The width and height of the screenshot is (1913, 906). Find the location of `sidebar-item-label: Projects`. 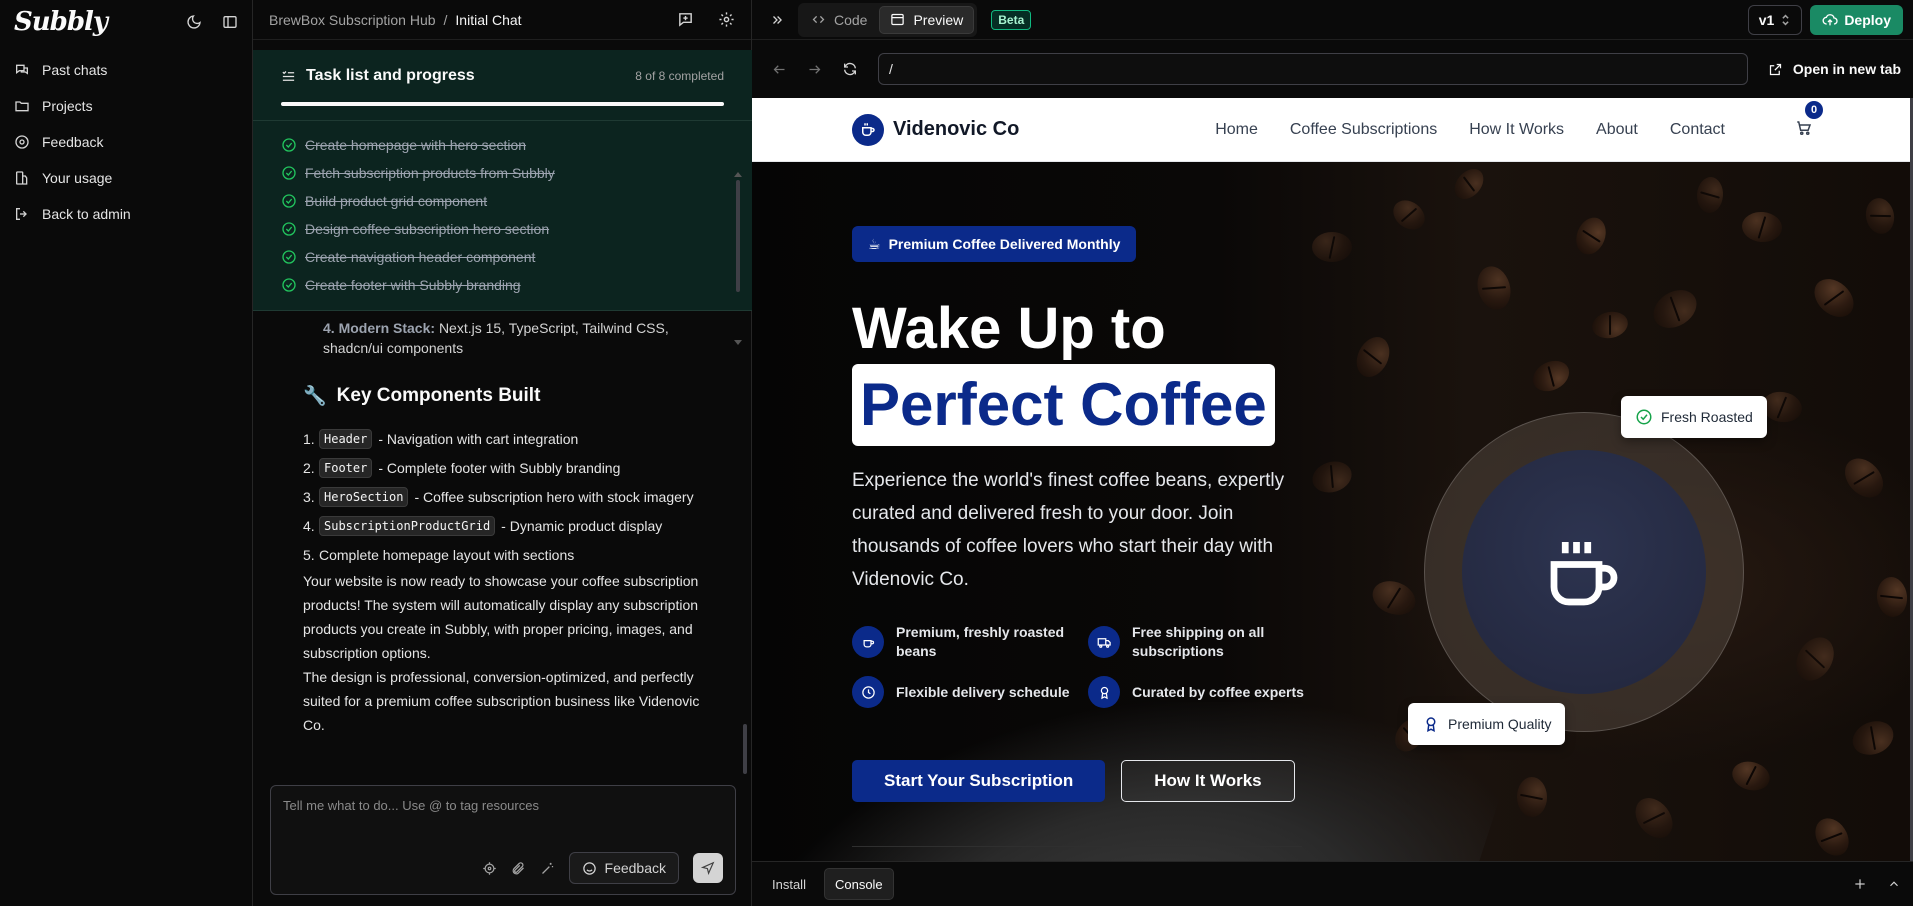

sidebar-item-label: Projects is located at coordinates (67, 106).